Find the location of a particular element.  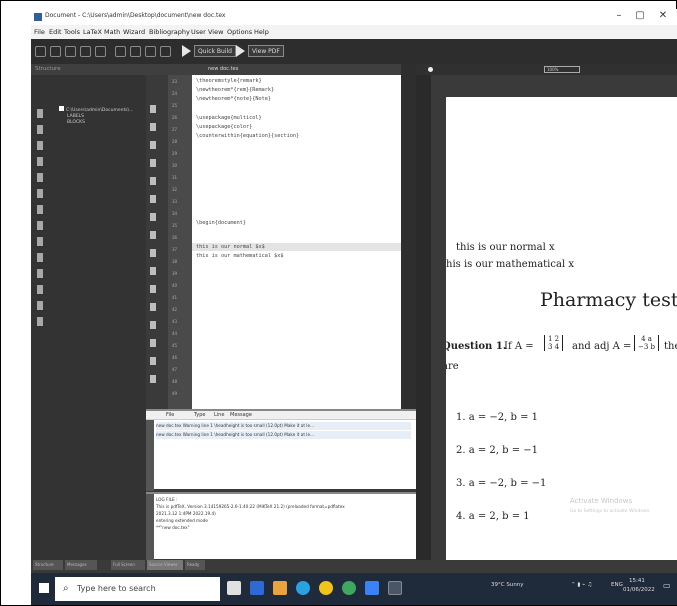

tree-item-blocks: BLOCKS is located at coordinates (96, 123).